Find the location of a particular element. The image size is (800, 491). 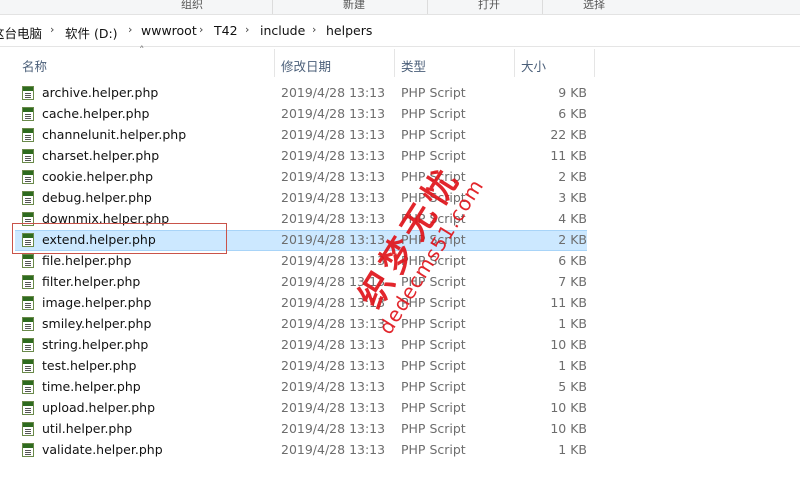

file-name: file.helper.php is located at coordinates (87, 260).